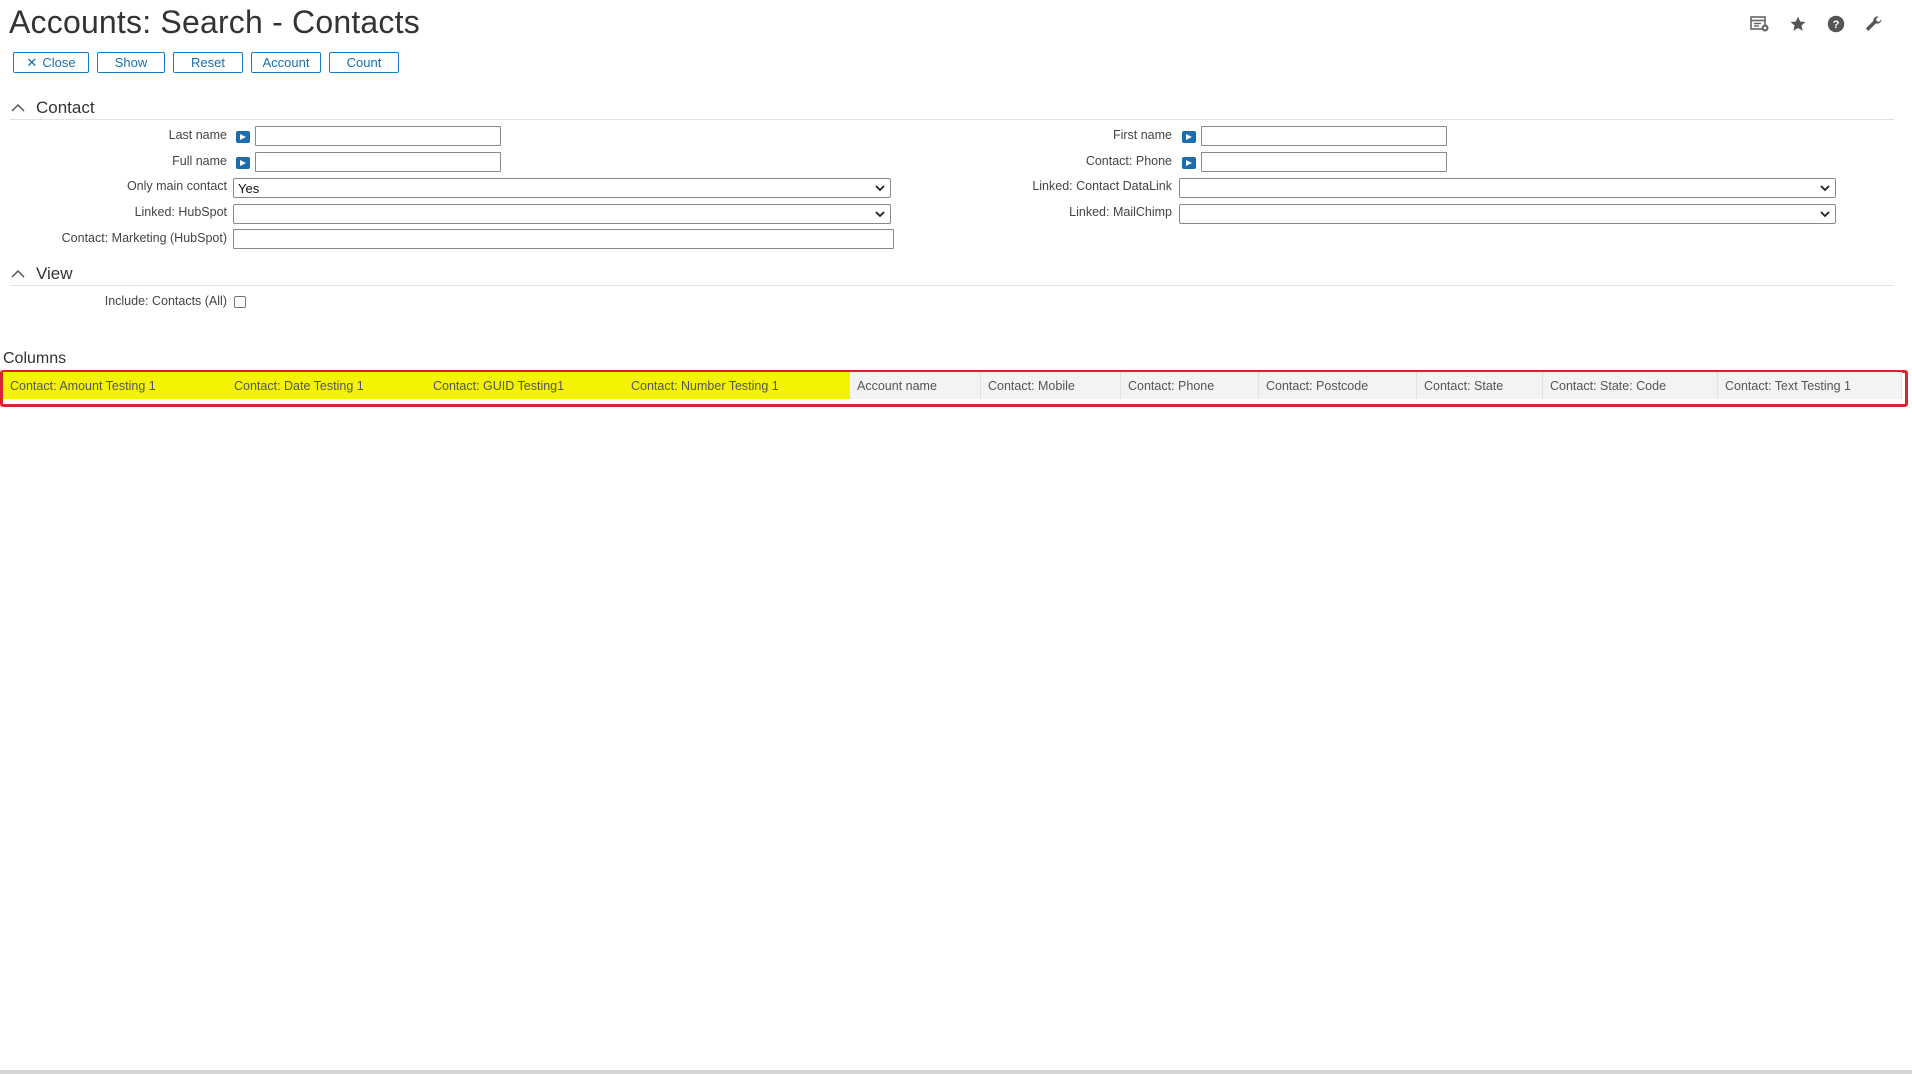 The width and height of the screenshot is (1912, 1074). I want to click on reset-button: Reset, so click(208, 62).